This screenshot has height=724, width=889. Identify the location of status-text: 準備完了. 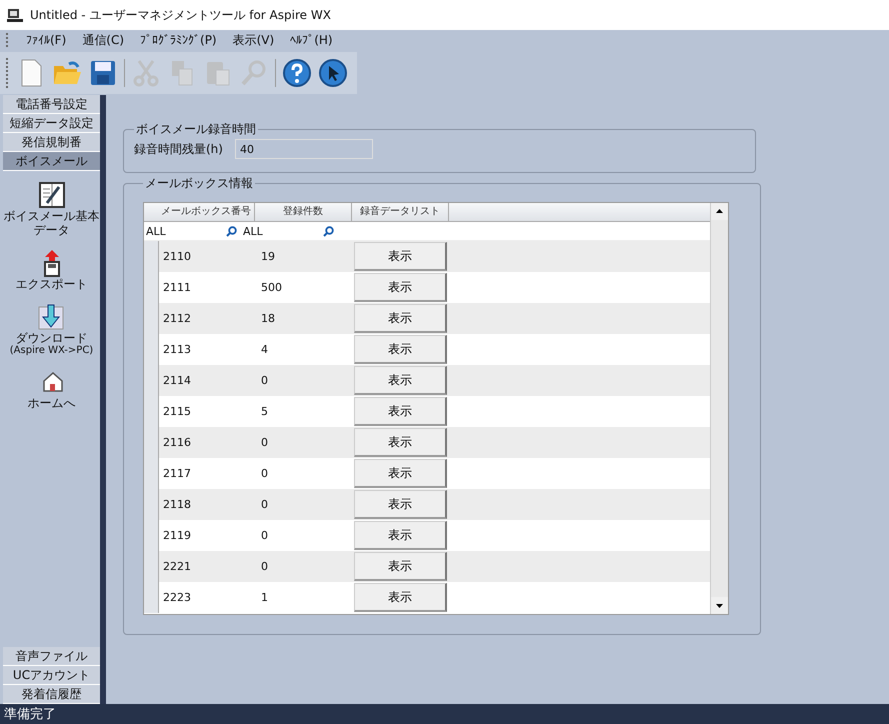
(30, 714).